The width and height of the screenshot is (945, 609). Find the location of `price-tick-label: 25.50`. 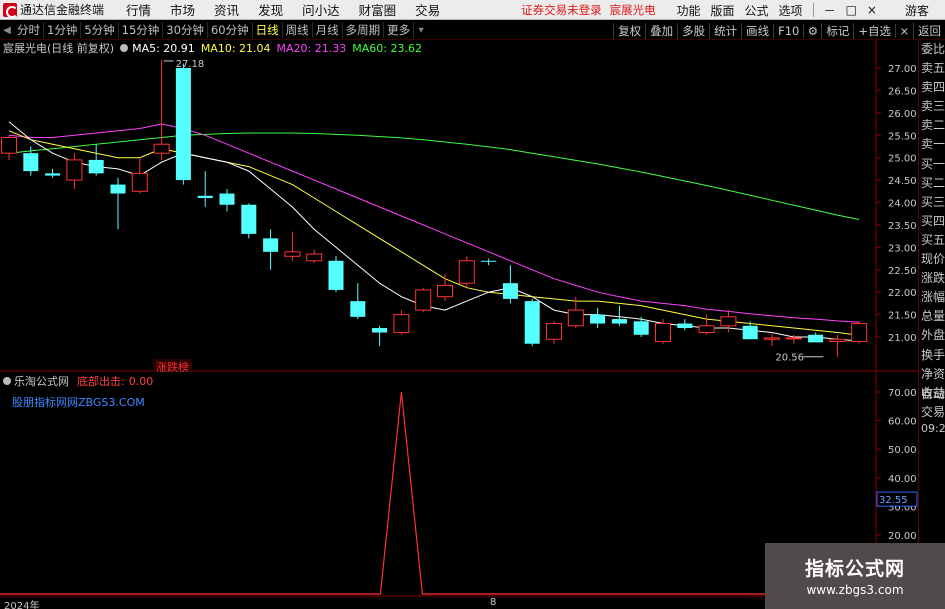

price-tick-label: 25.50 is located at coordinates (902, 136).